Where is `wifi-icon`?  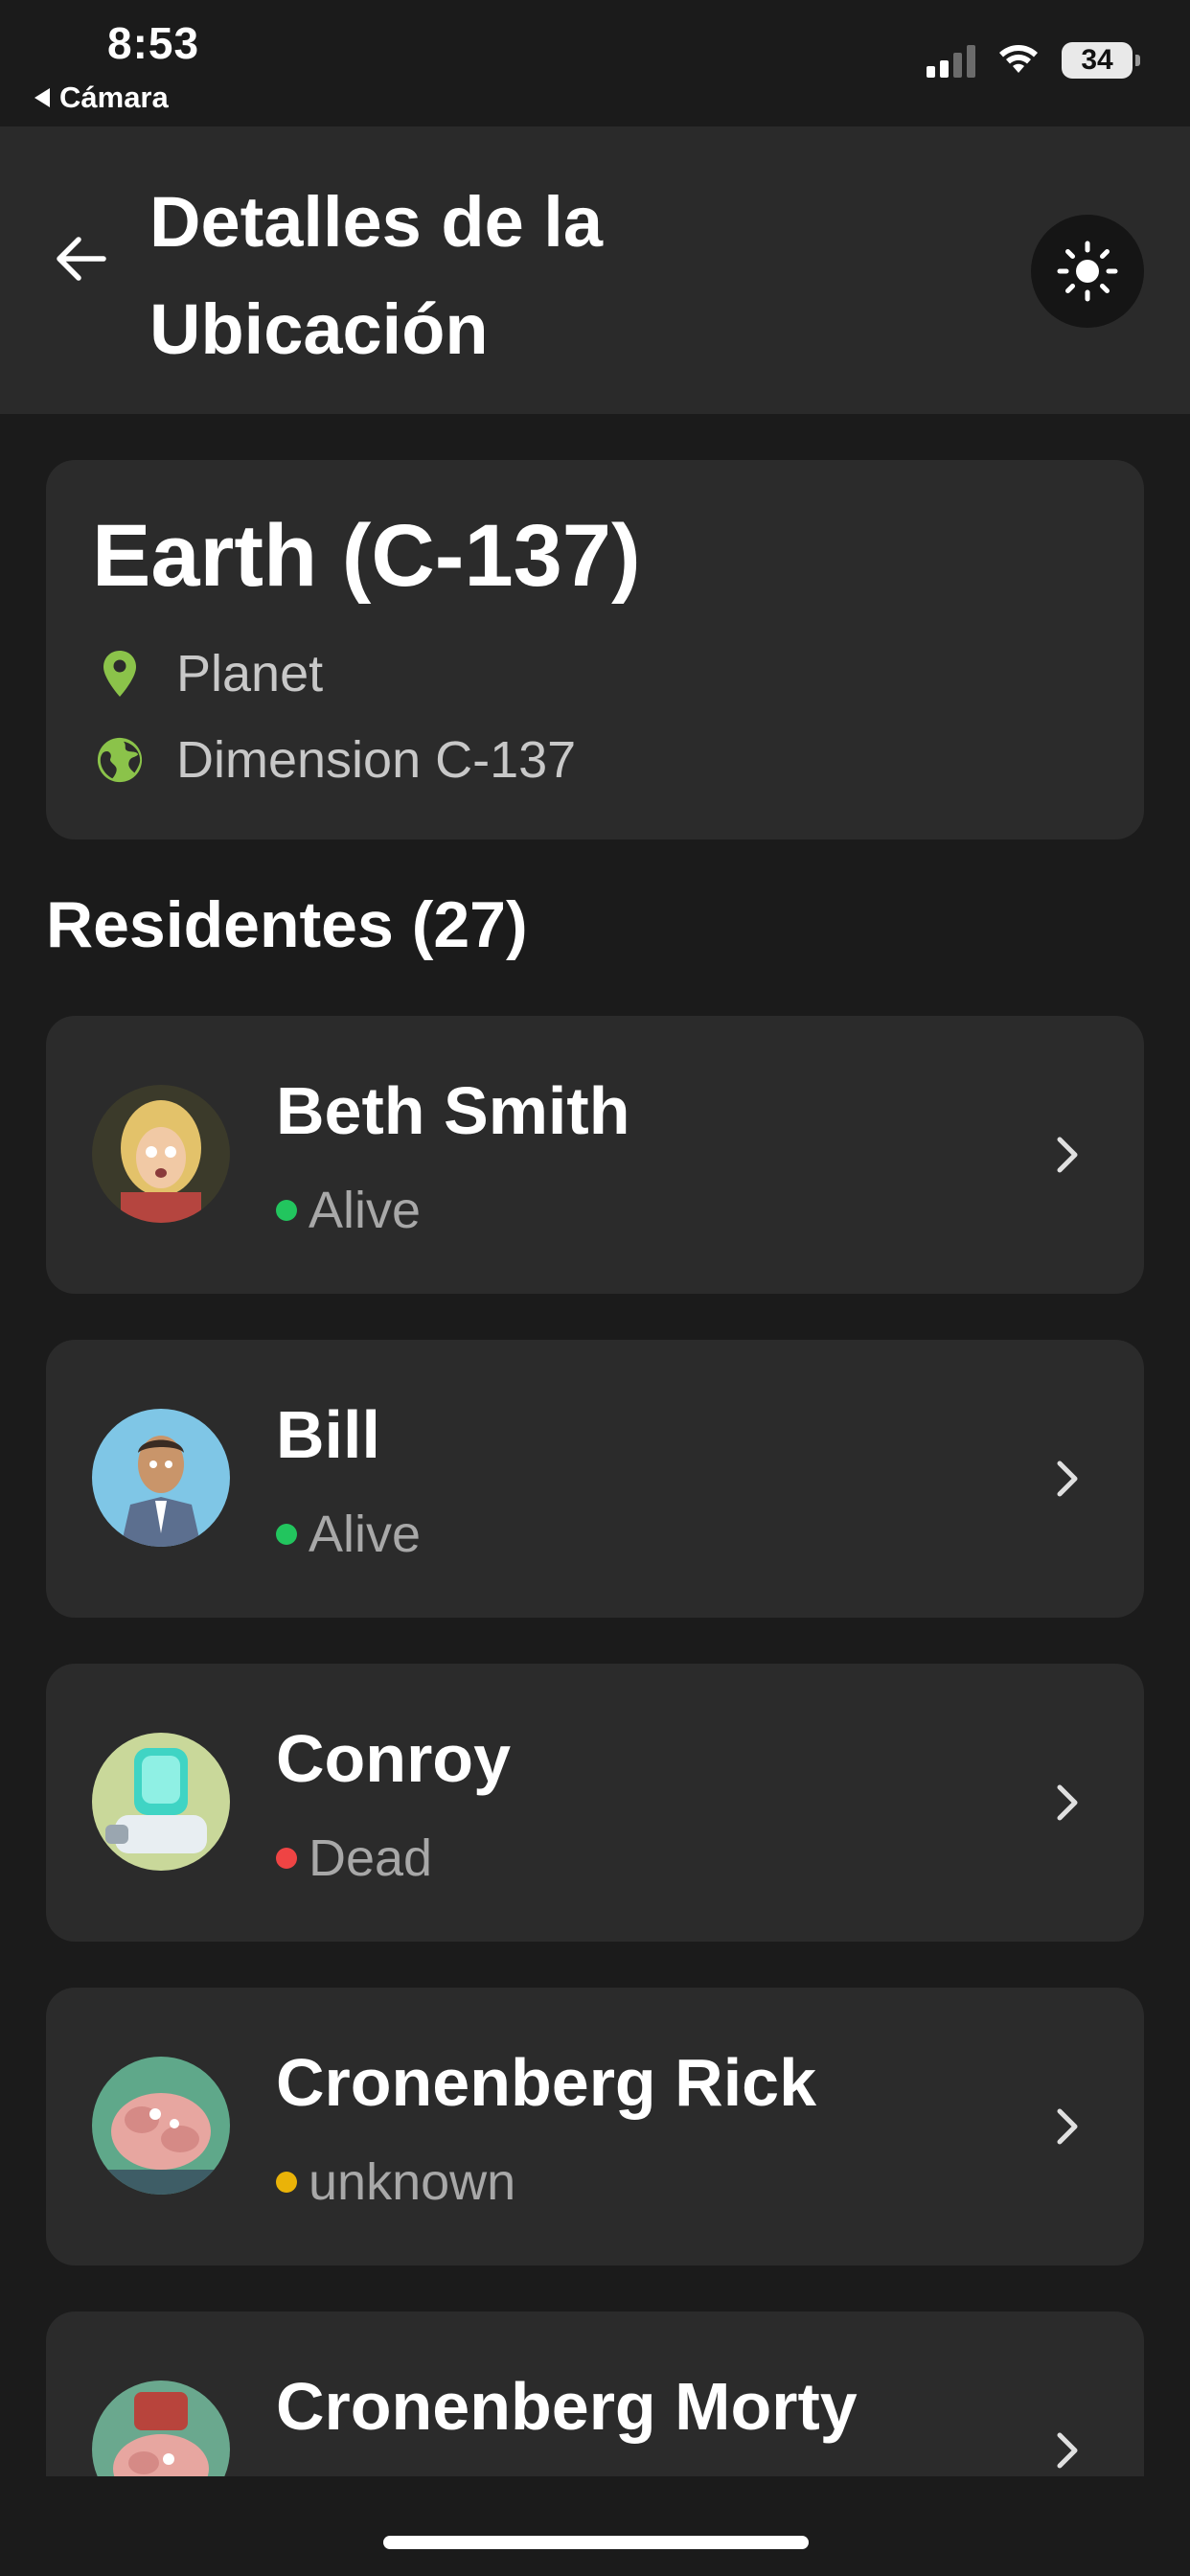
wifi-icon is located at coordinates (1018, 59).